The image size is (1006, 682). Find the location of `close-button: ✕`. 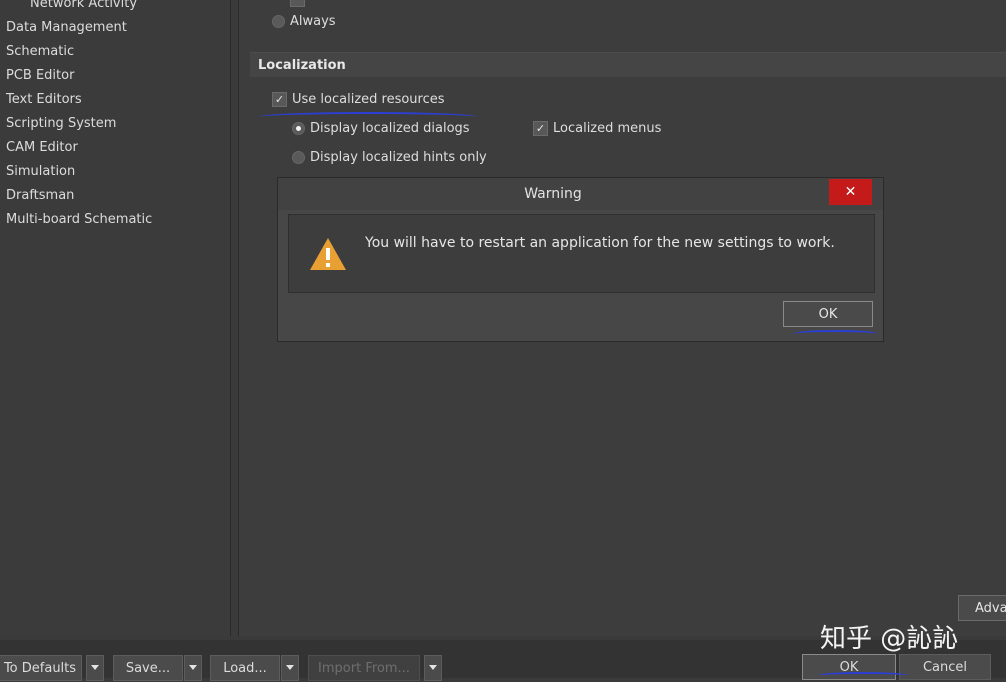

close-button: ✕ is located at coordinates (850, 192).